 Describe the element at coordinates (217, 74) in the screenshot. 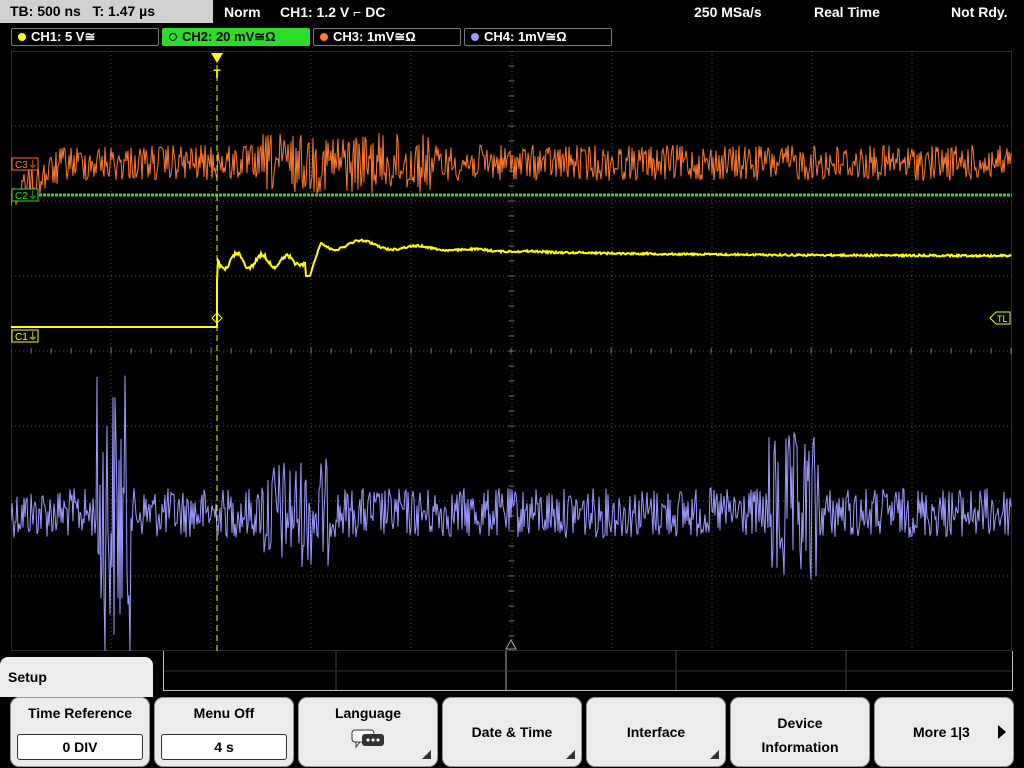

I see `trigger-marker-label: T` at that location.